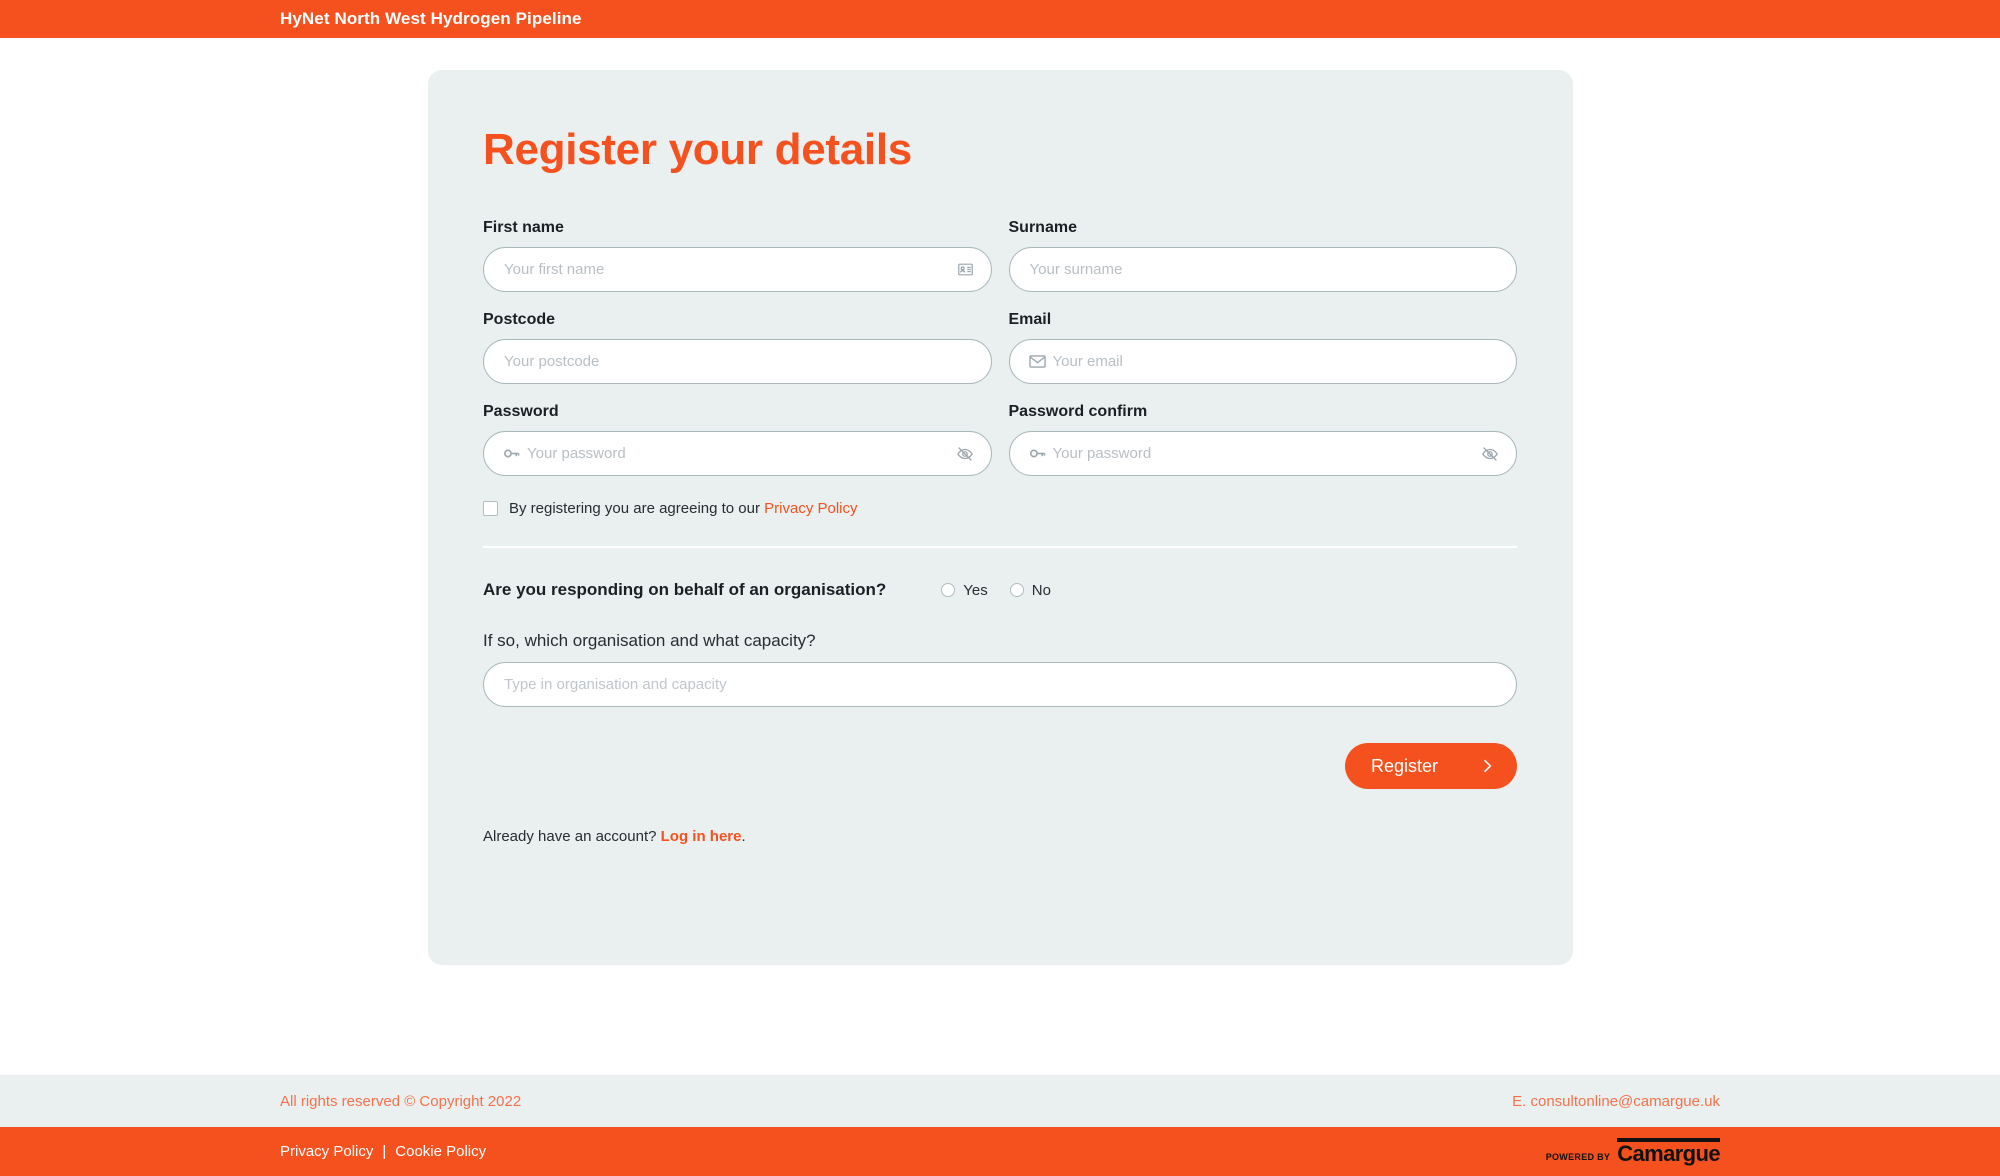 The image size is (2000, 1176). What do you see at coordinates (697, 149) in the screenshot?
I see `page-title: Register your details` at bounding box center [697, 149].